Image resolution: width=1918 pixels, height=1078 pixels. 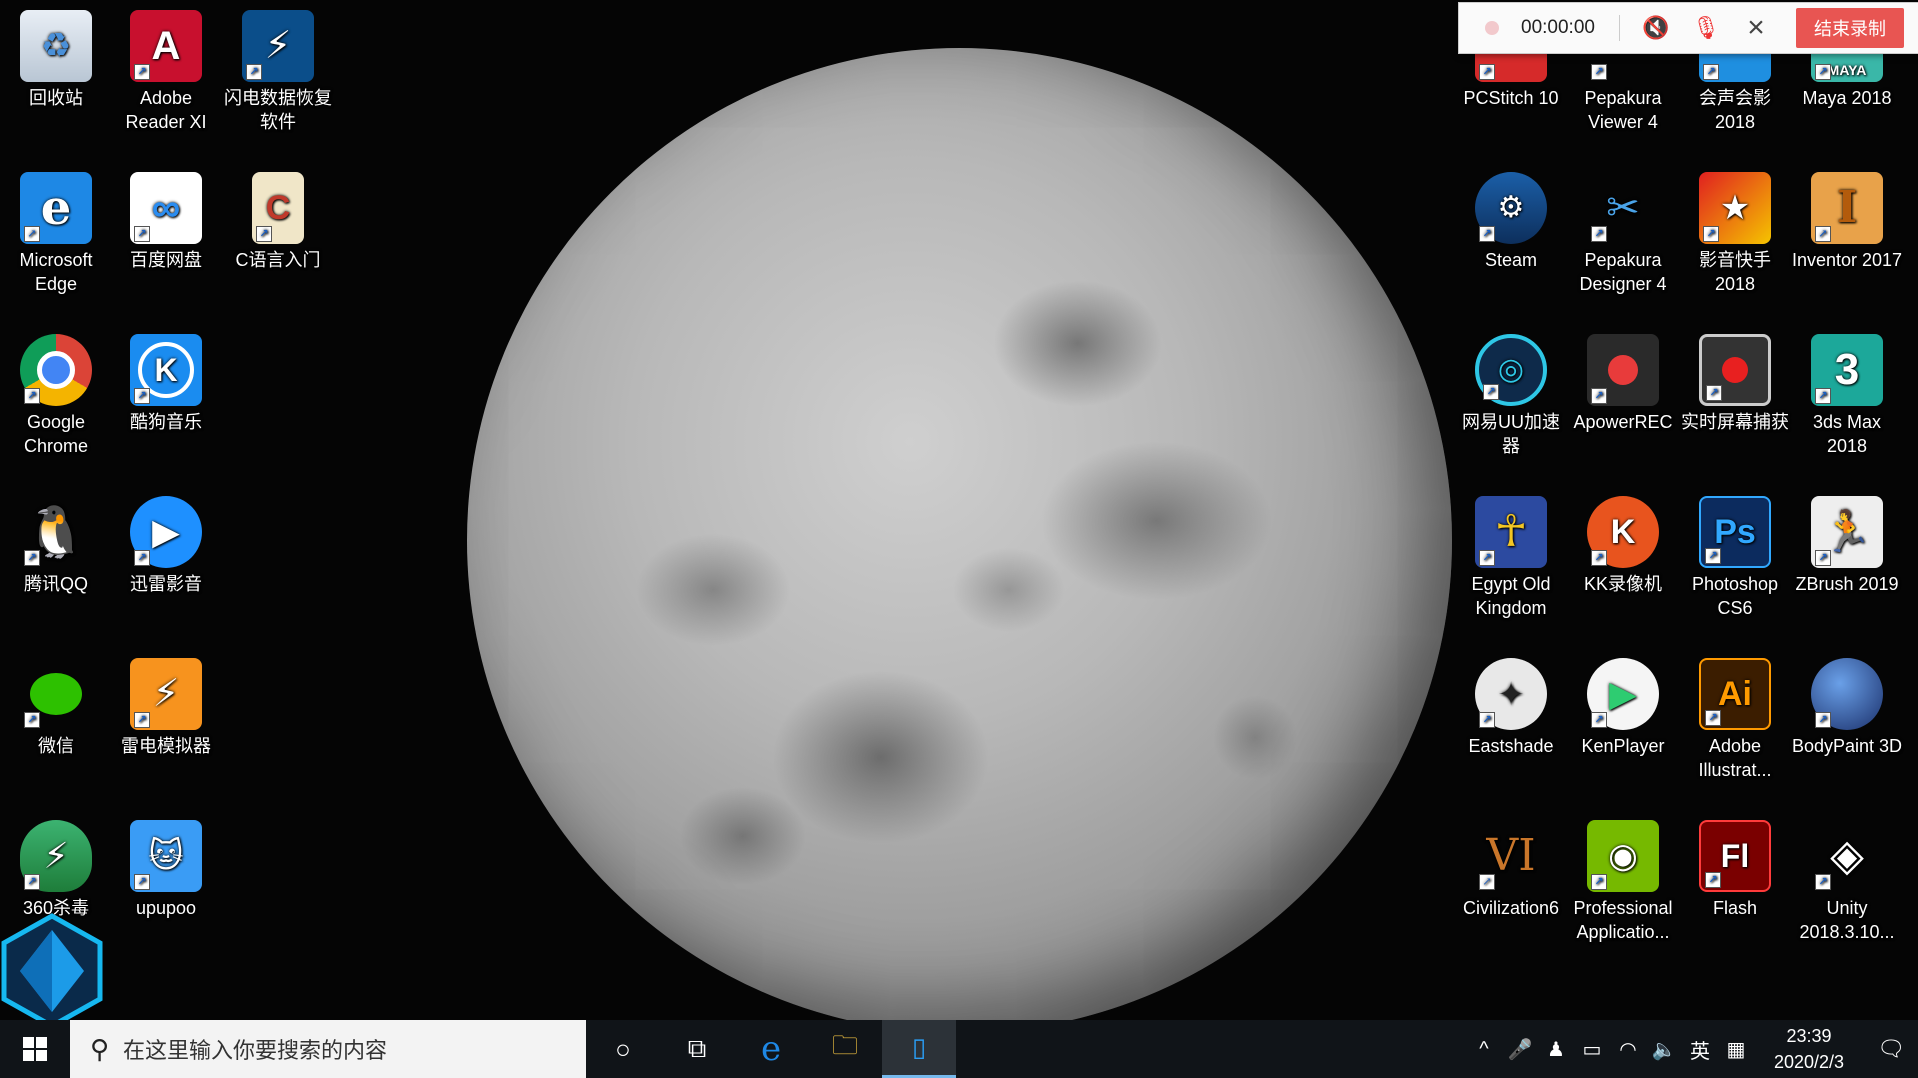 What do you see at coordinates (56, 694) in the screenshot?
I see `wechat-icon: ↗` at bounding box center [56, 694].